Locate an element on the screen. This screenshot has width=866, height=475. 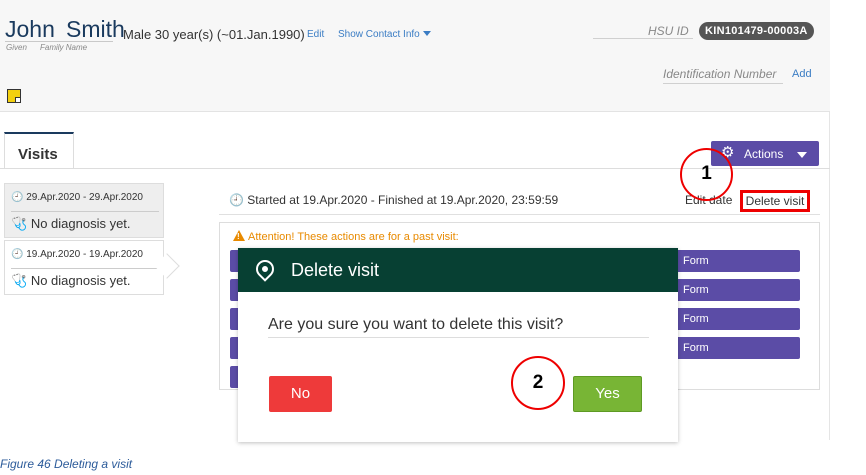
hsu-id-badge: KIN101479-00003A is located at coordinates (756, 31).